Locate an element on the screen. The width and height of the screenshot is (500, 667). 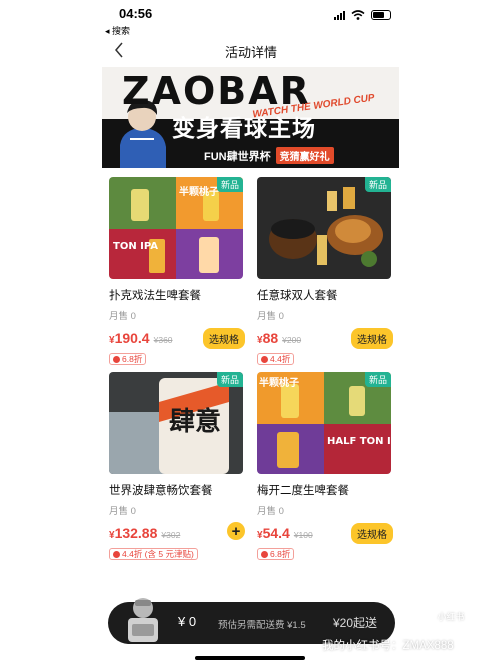
original-price: ¥200 is located at coordinates (292, 340).